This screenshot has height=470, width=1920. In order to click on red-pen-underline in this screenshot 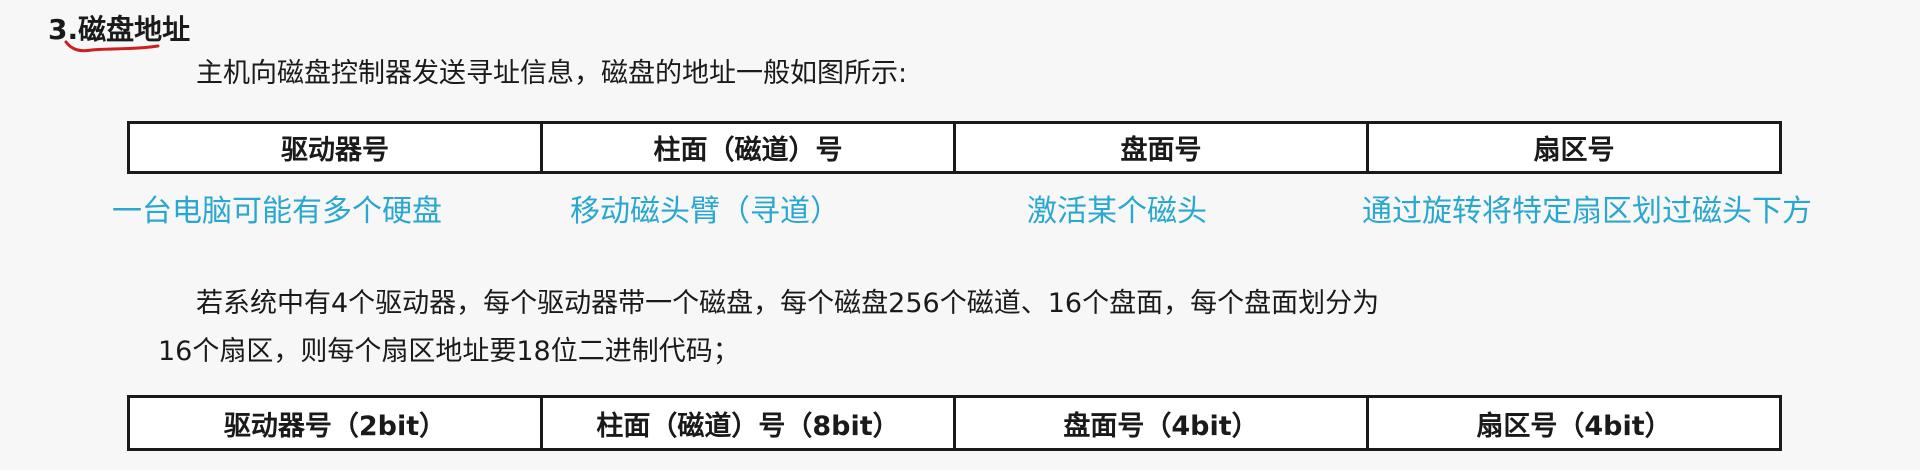, I will do `click(112, 46)`.